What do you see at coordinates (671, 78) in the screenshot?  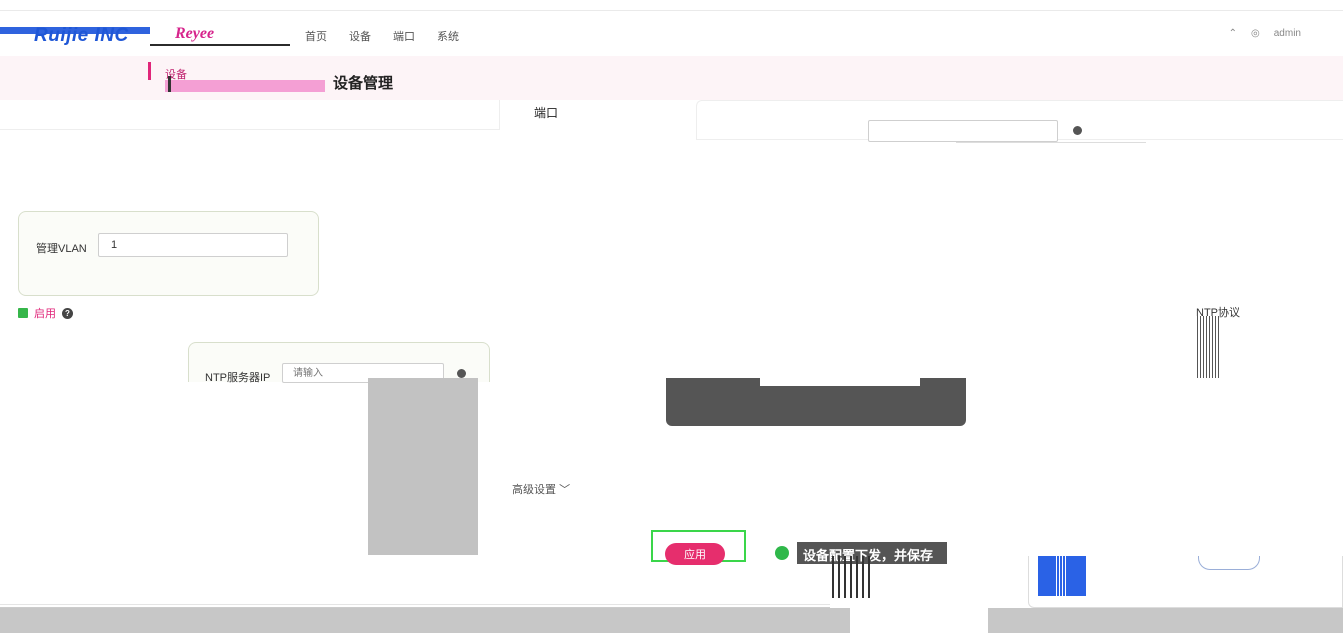 I see `sub-header` at bounding box center [671, 78].